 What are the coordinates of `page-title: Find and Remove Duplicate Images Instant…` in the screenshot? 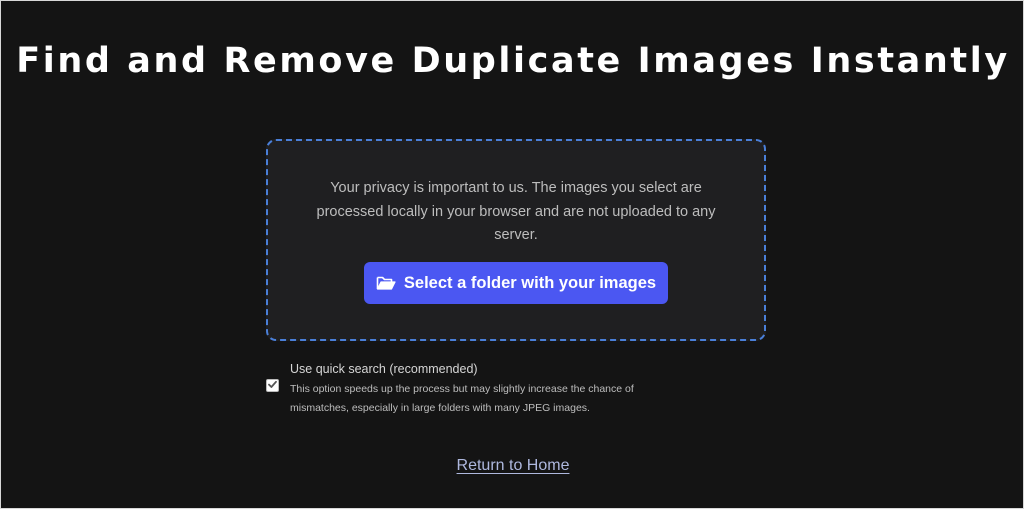 It's located at (513, 61).